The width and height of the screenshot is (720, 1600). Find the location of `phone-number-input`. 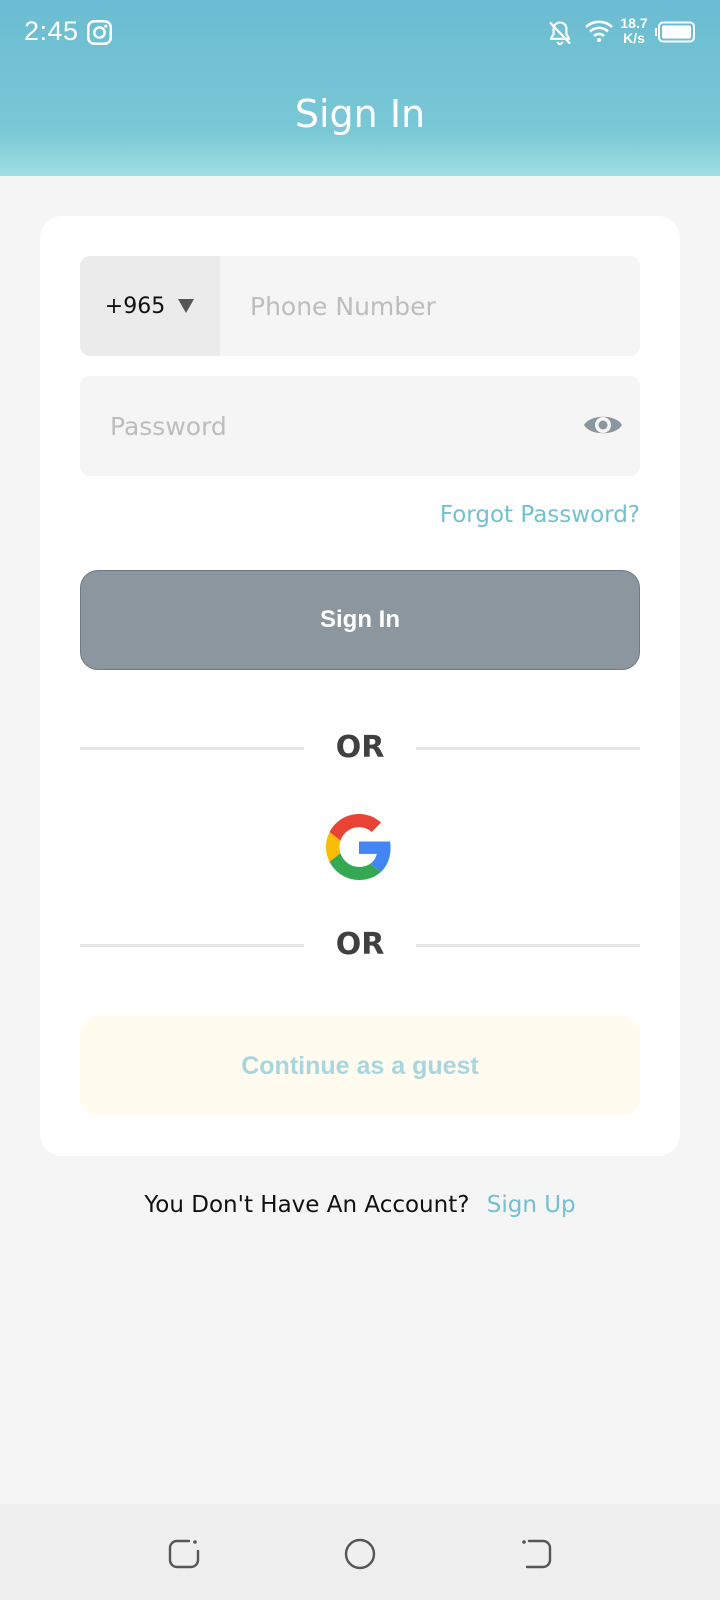

phone-number-input is located at coordinates (430, 306).